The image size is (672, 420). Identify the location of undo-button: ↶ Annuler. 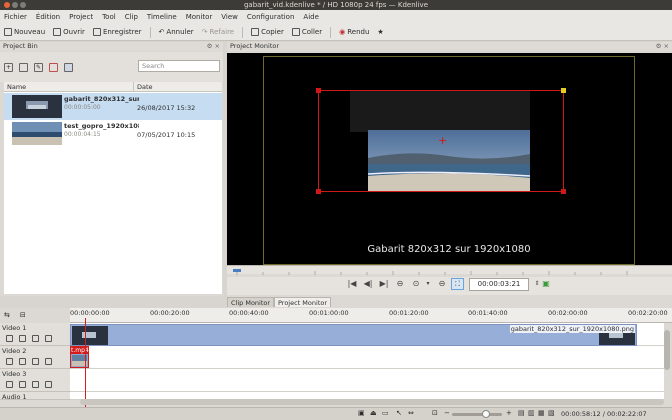
(176, 32).